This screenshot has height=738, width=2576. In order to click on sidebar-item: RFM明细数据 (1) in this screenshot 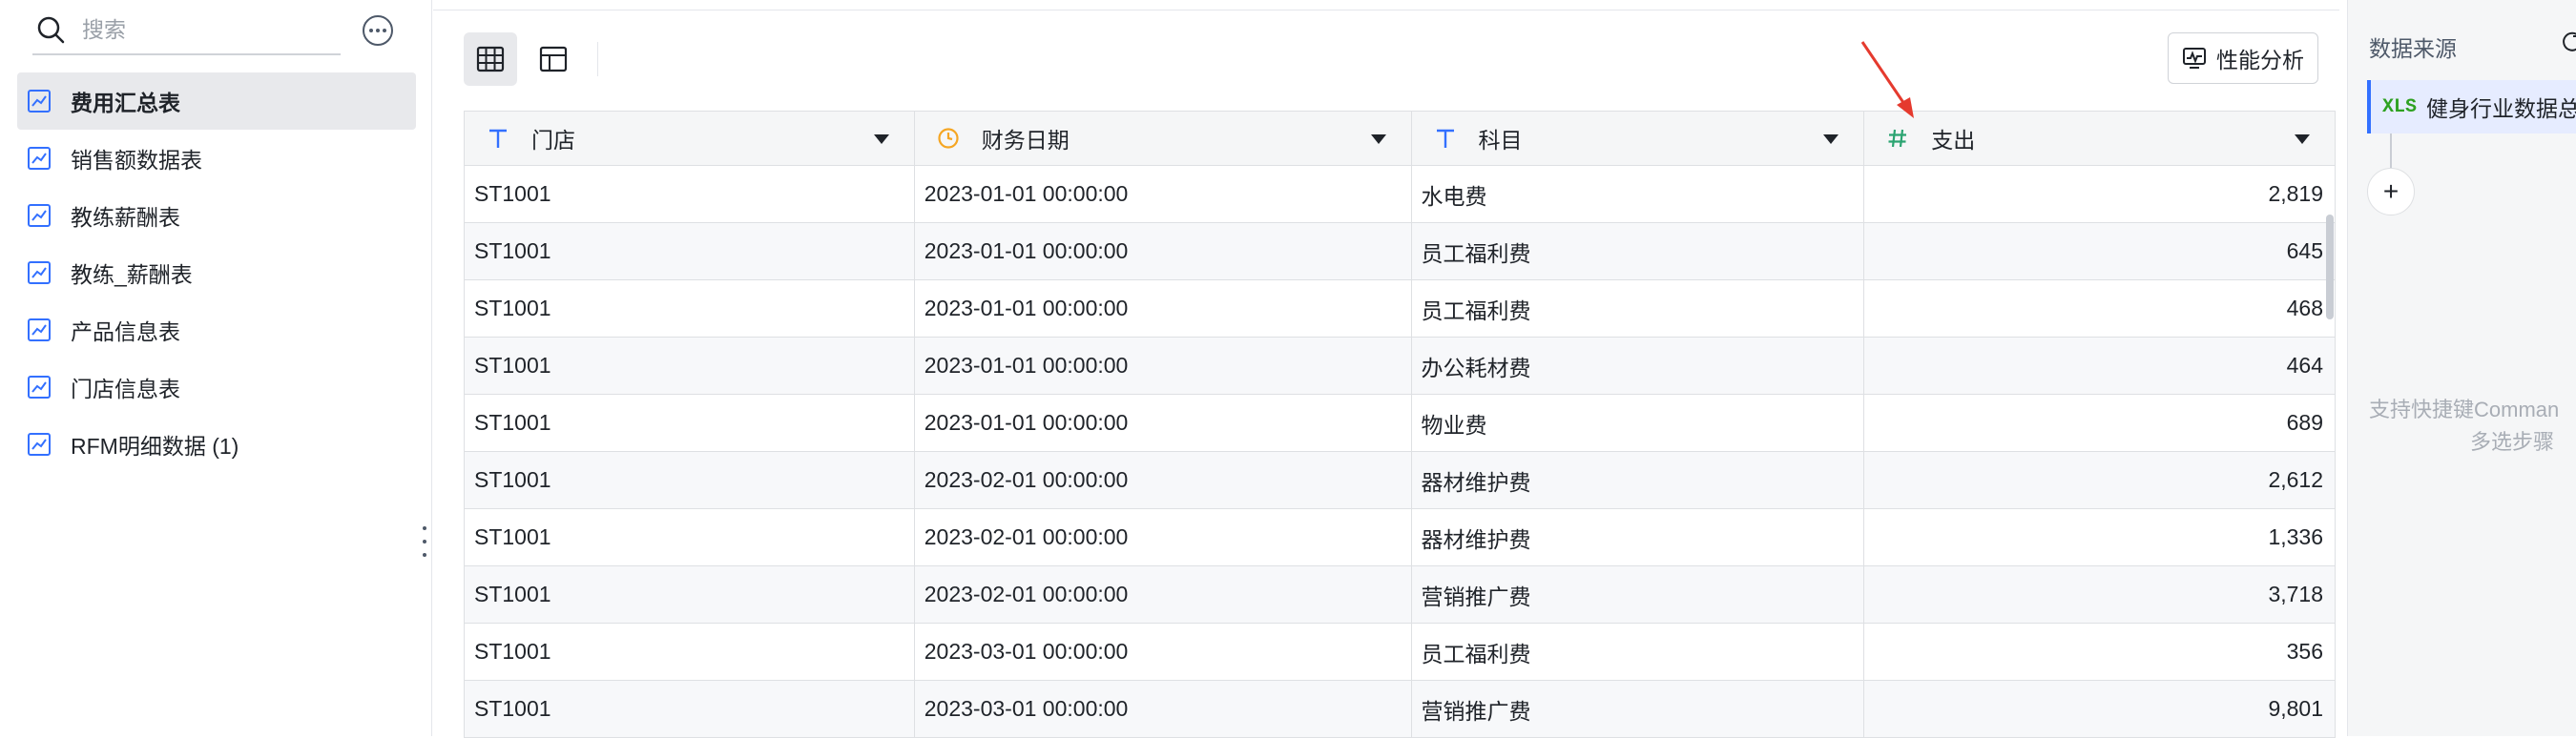, I will do `click(216, 444)`.